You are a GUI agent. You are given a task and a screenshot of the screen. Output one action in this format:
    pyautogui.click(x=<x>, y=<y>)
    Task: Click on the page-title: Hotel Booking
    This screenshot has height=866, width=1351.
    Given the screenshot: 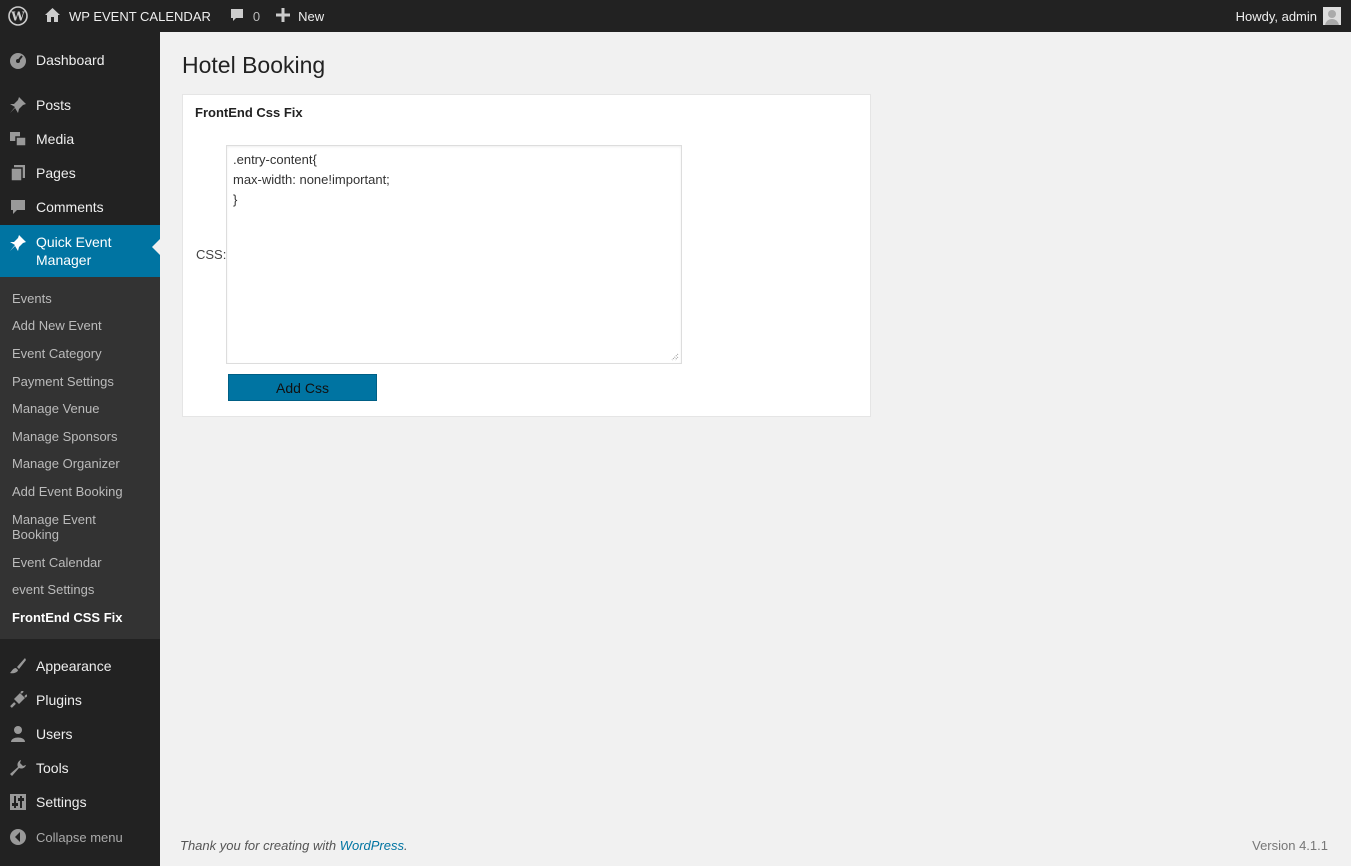 What is the action you would take?
    pyautogui.click(x=254, y=65)
    